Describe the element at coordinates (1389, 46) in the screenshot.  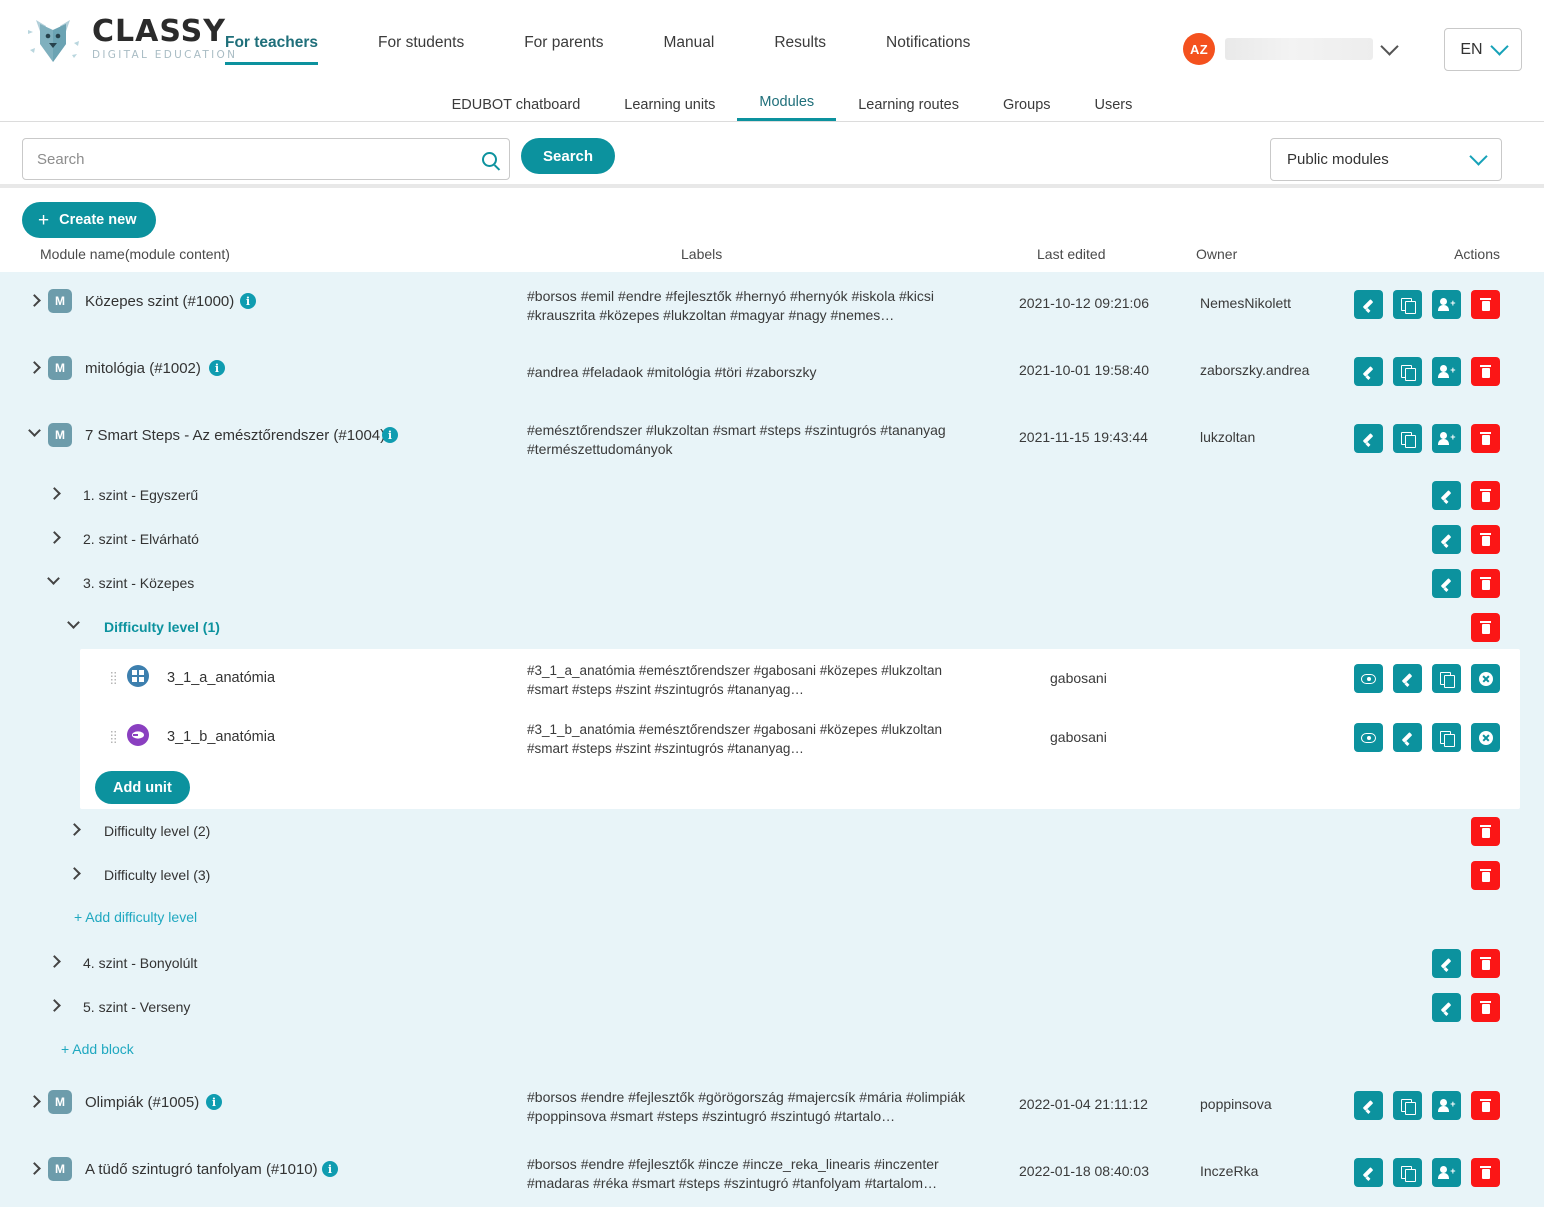
I see `chevron-down-icon` at that location.